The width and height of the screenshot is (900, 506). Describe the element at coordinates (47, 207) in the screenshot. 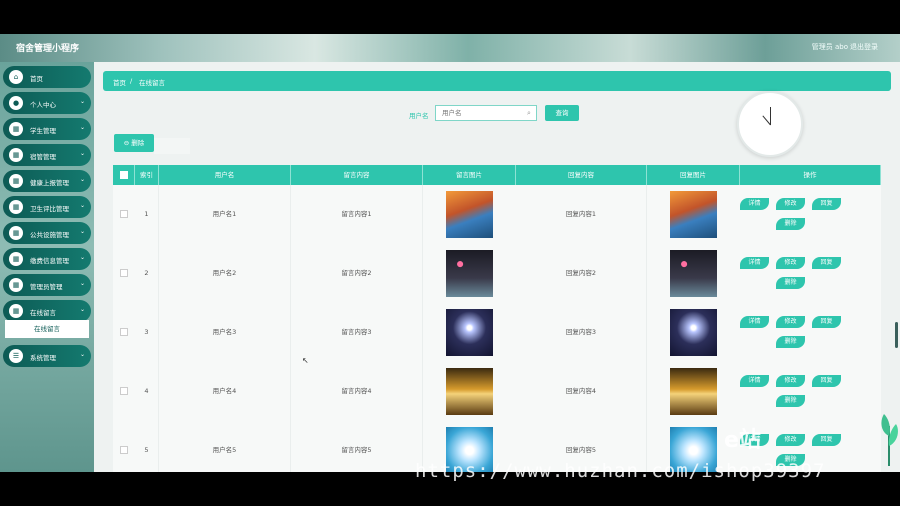

I see `sidebar-item-5: ▦ 卫生评比管理 ⌄` at that location.